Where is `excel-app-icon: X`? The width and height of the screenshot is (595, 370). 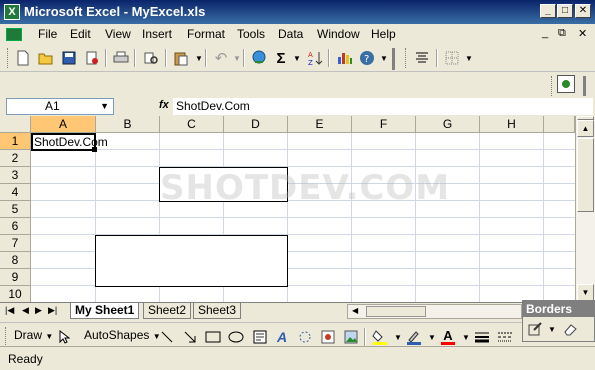
excel-app-icon: X is located at coordinates (12, 12).